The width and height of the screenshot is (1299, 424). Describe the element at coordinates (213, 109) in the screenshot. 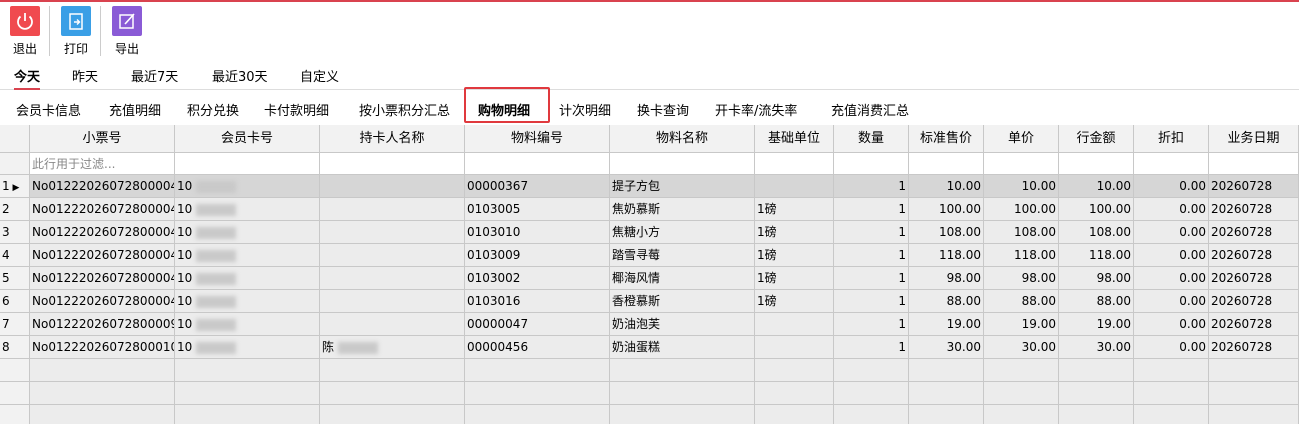

I see `tab-points-exchange: 积分兑换` at that location.